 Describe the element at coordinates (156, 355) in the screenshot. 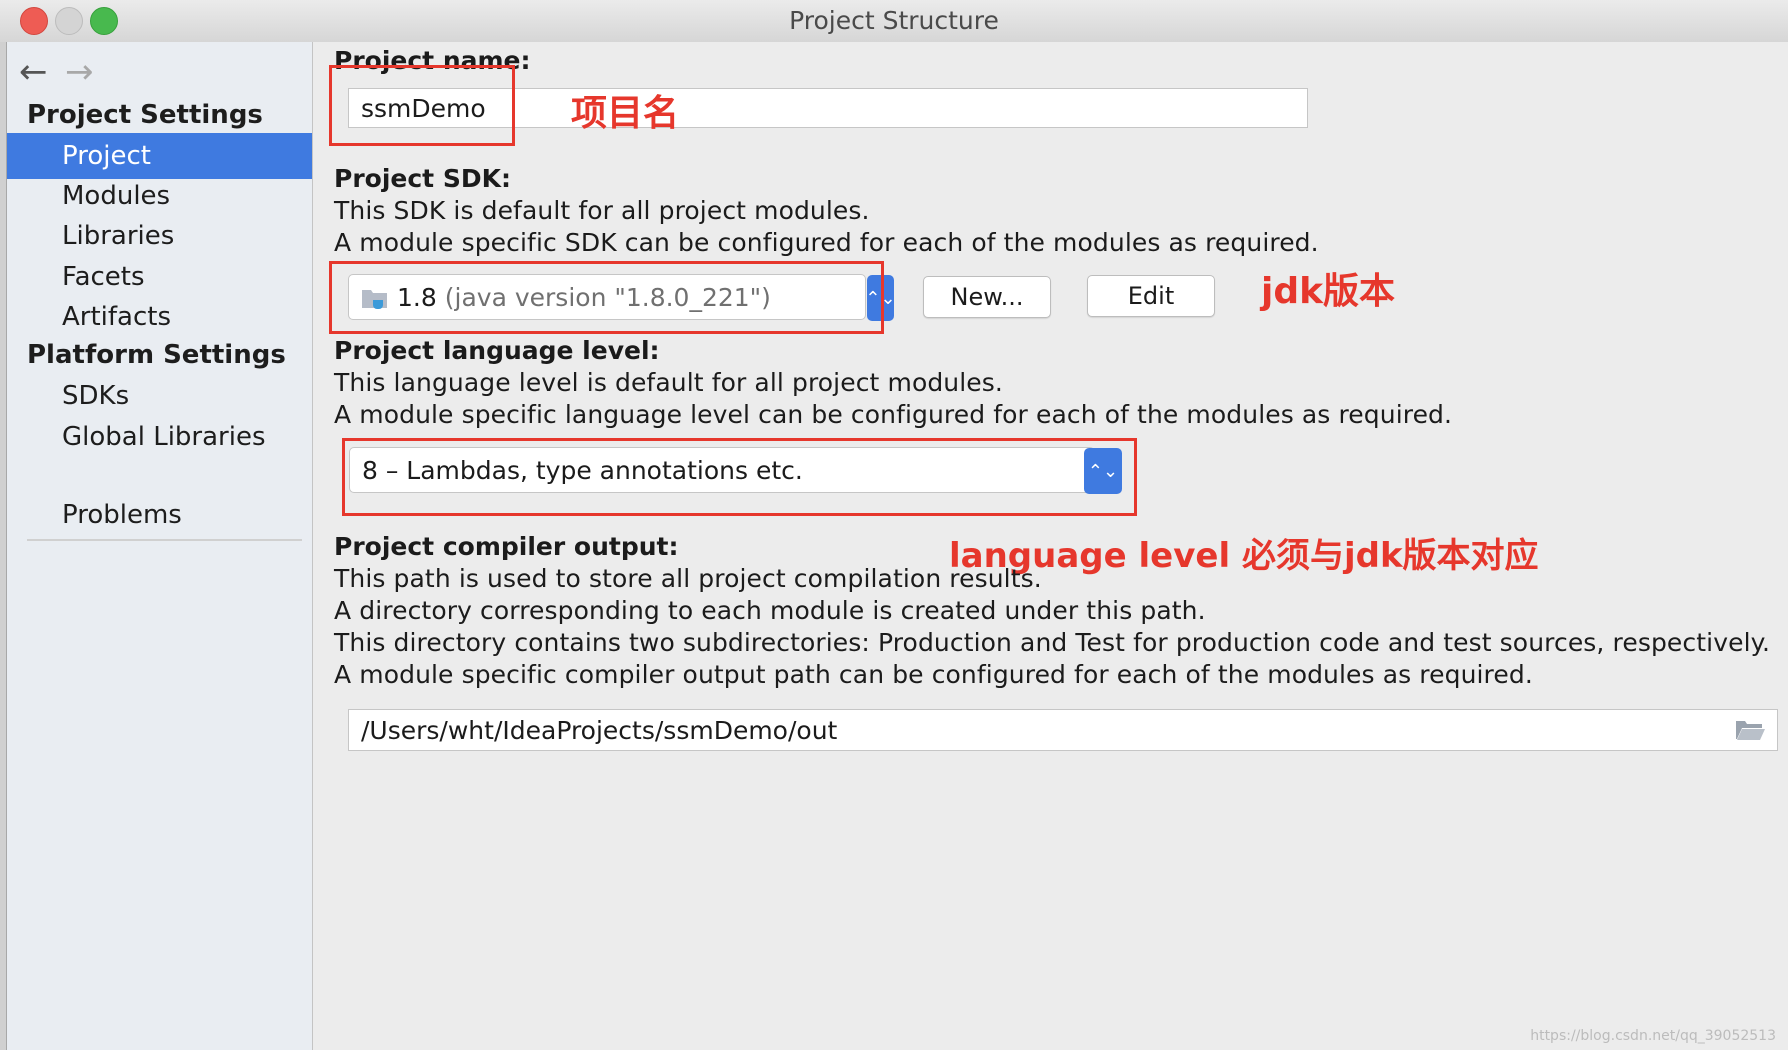

I see `platform-settings-heading: Platform Settings` at that location.